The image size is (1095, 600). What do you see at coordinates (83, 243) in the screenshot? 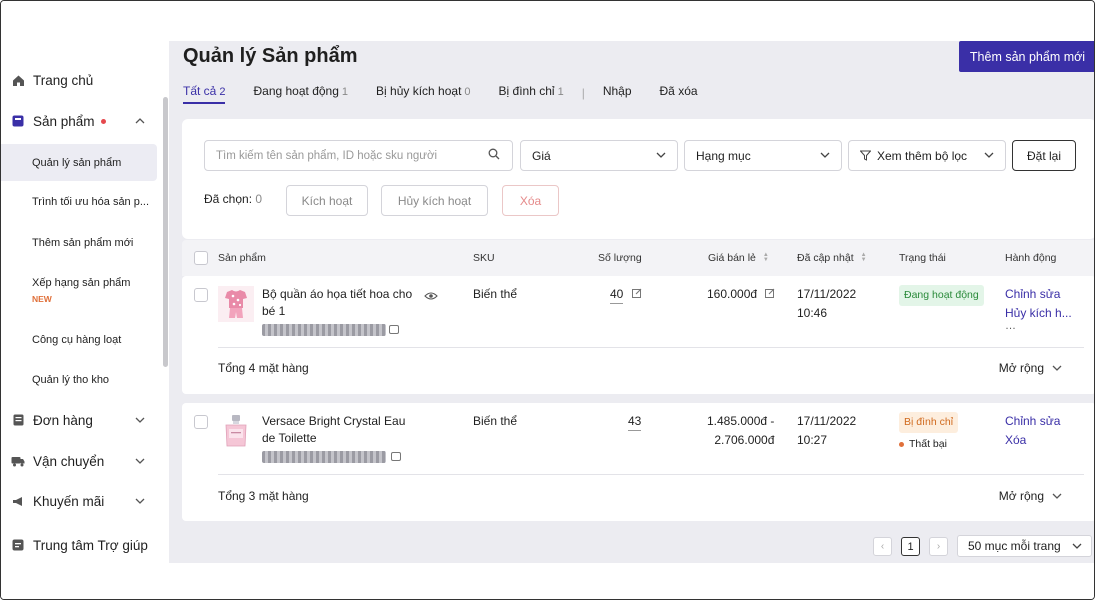
I see `sidebar-sub-label: Thêm sản phẩm mới` at bounding box center [83, 243].